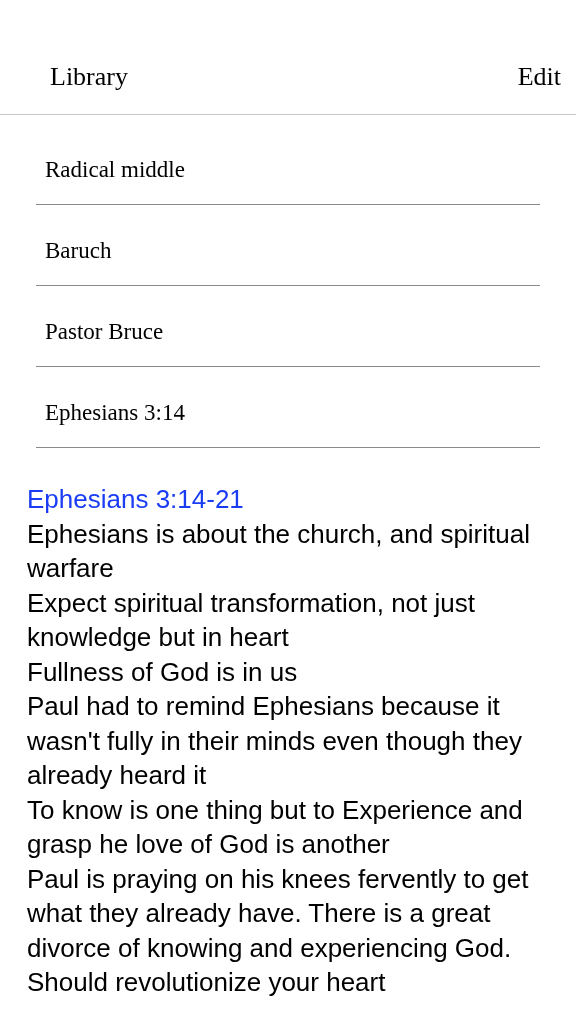  Describe the element at coordinates (78, 251) in the screenshot. I see `note-title: Baruch` at that location.